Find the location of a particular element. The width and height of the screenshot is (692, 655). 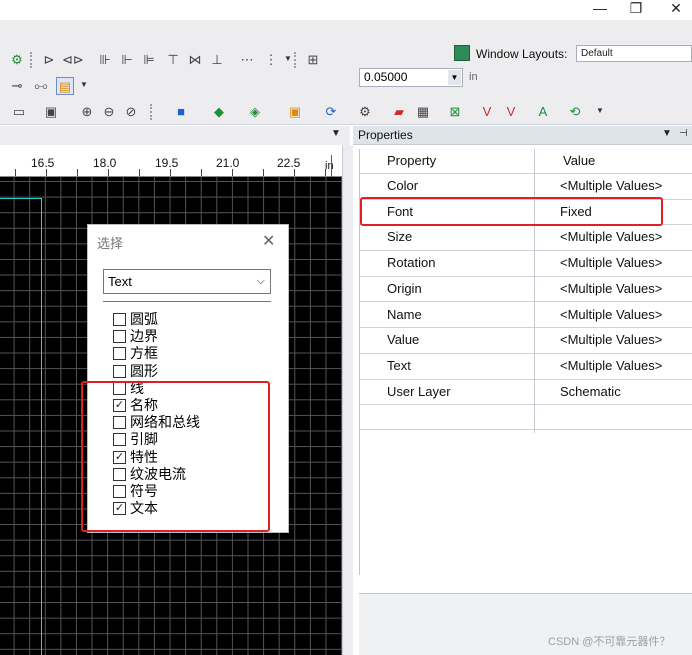

ruler-unit: in is located at coordinates (329, 166).